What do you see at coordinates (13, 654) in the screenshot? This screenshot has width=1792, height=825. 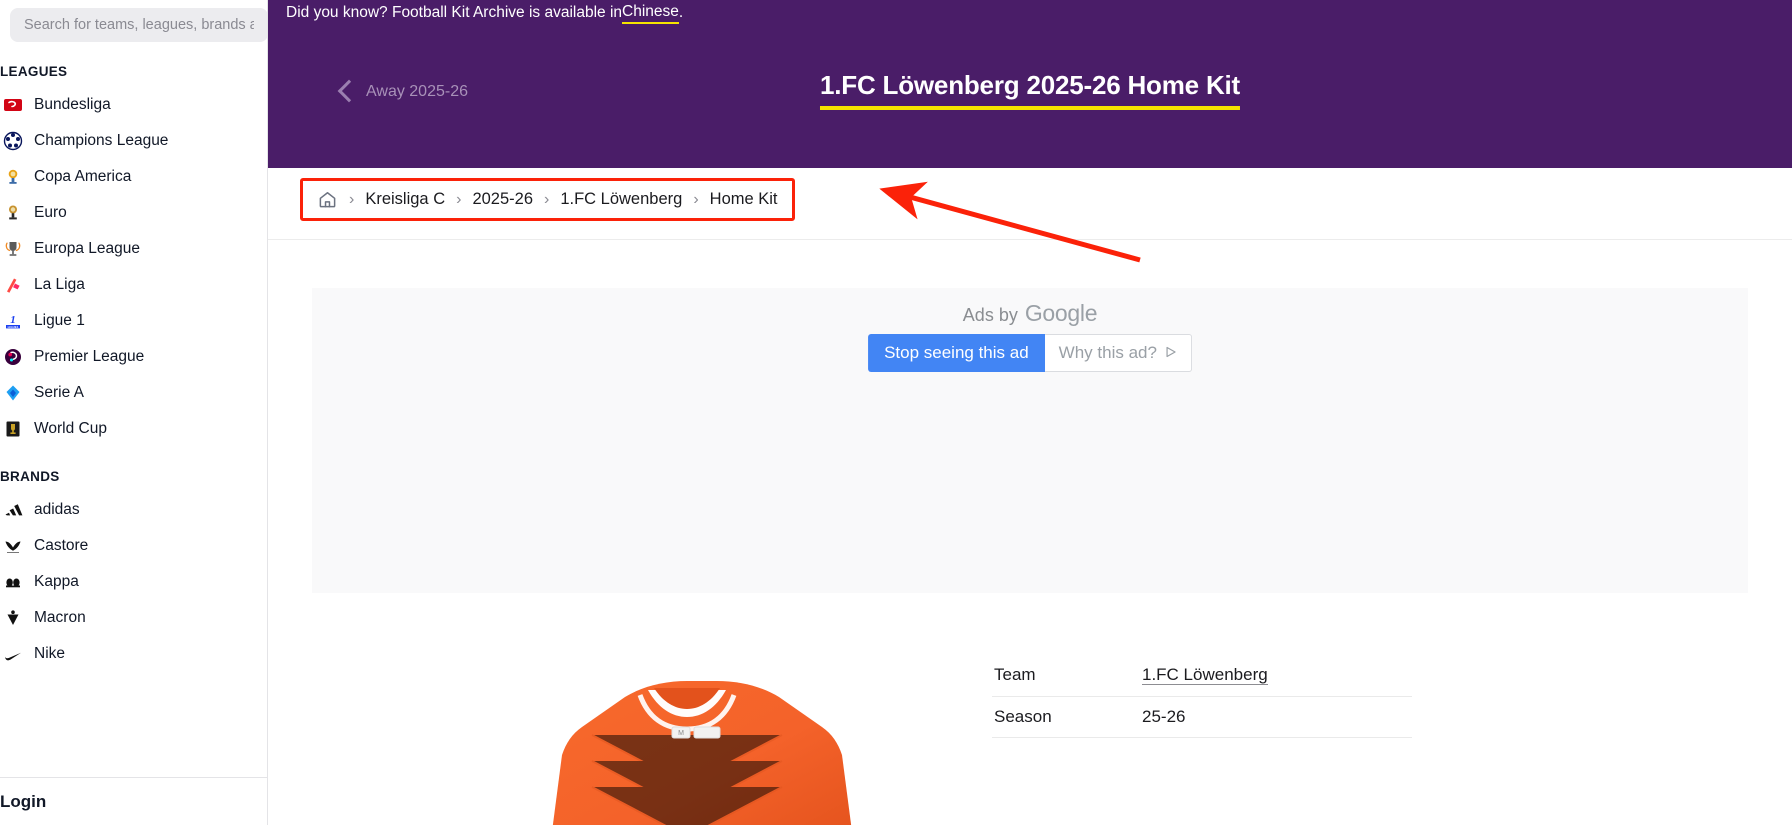 I see `nike-logo-icon` at bounding box center [13, 654].